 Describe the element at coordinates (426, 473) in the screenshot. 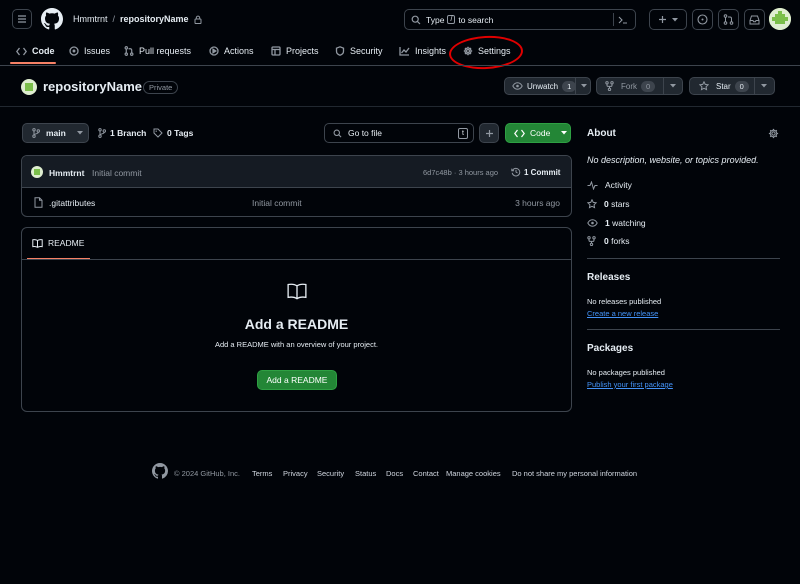

I see `footer-link-contact: Contact` at that location.